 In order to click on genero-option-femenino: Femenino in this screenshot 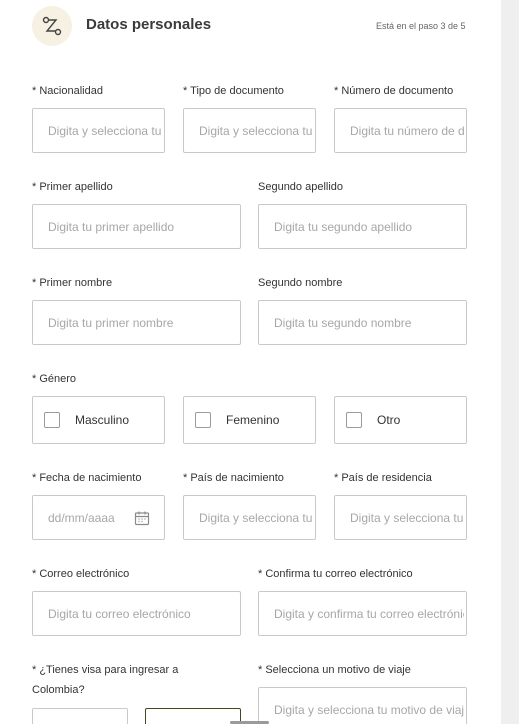, I will do `click(249, 420)`.